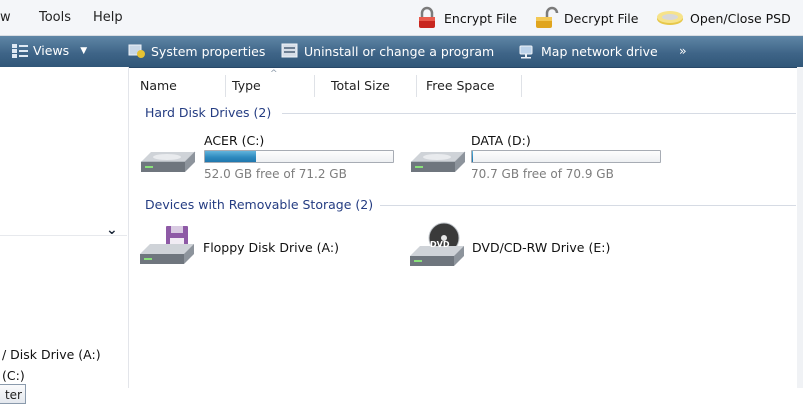  Describe the element at coordinates (670, 18) in the screenshot. I see `disk-drive-icon` at that location.